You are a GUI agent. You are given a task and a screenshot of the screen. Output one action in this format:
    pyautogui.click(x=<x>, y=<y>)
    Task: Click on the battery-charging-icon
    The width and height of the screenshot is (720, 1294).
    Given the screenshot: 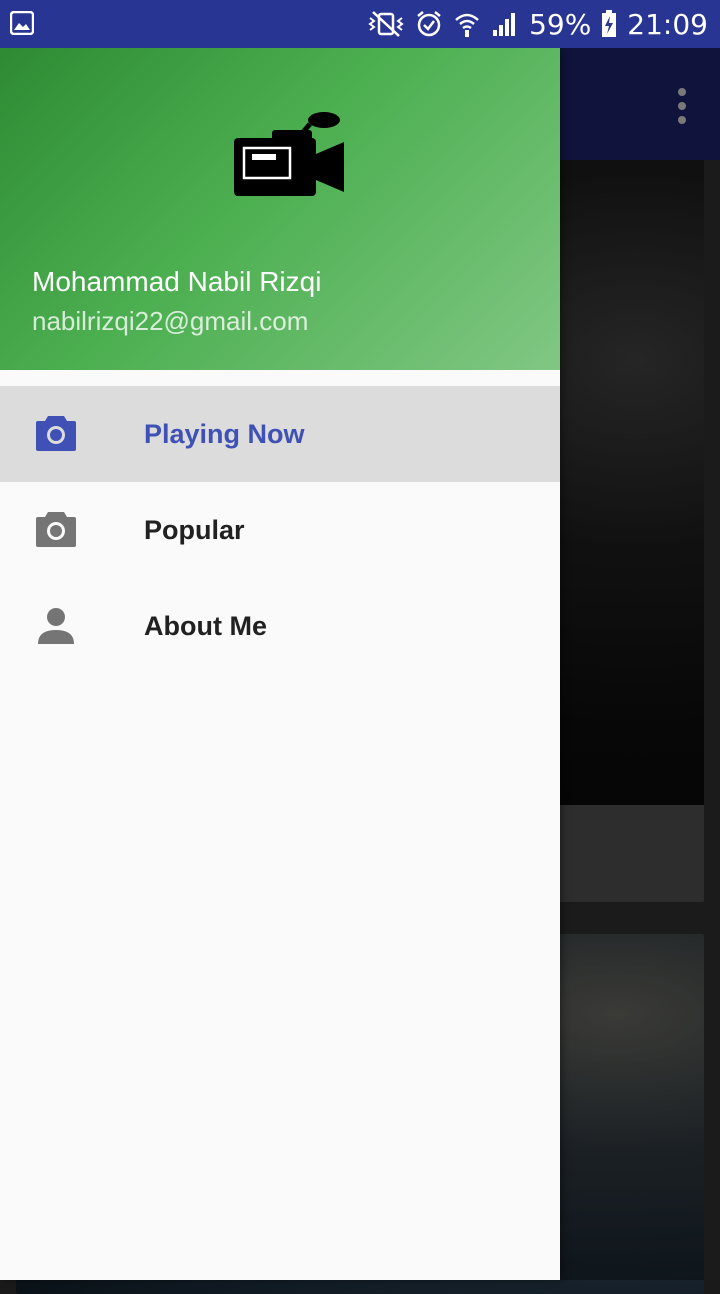 What is the action you would take?
    pyautogui.click(x=609, y=23)
    